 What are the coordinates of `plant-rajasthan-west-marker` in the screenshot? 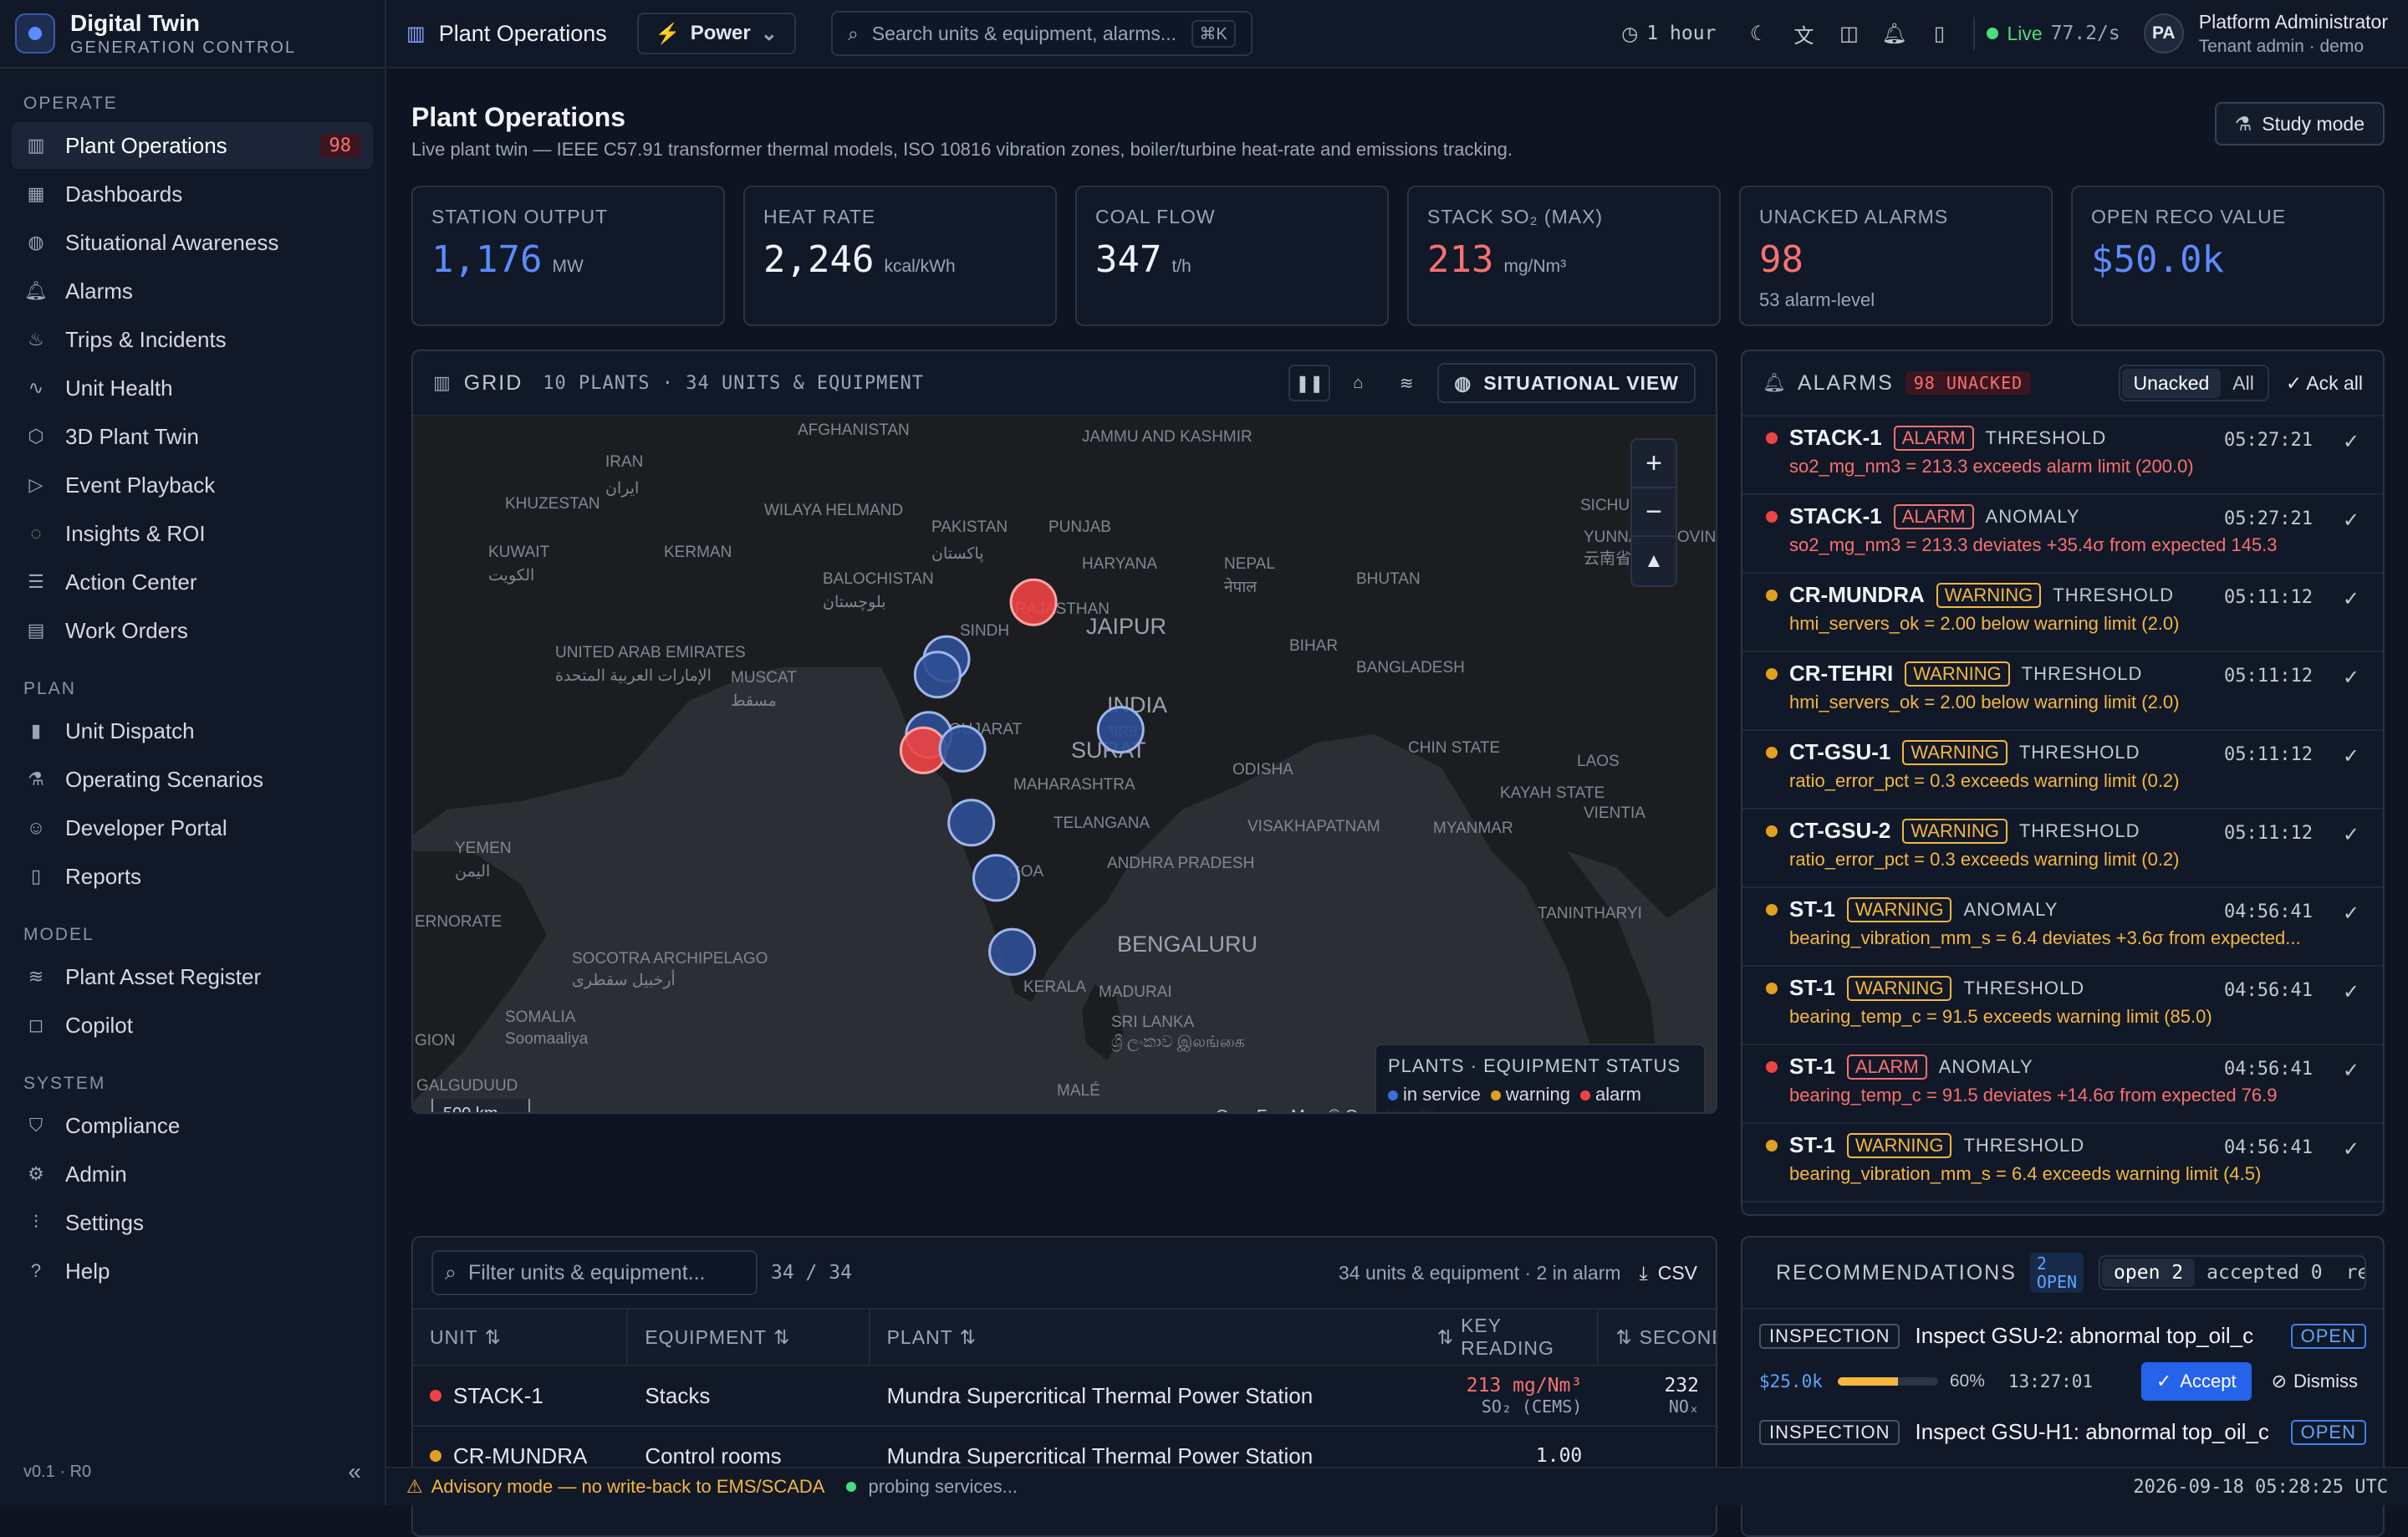 It's located at (938, 674).